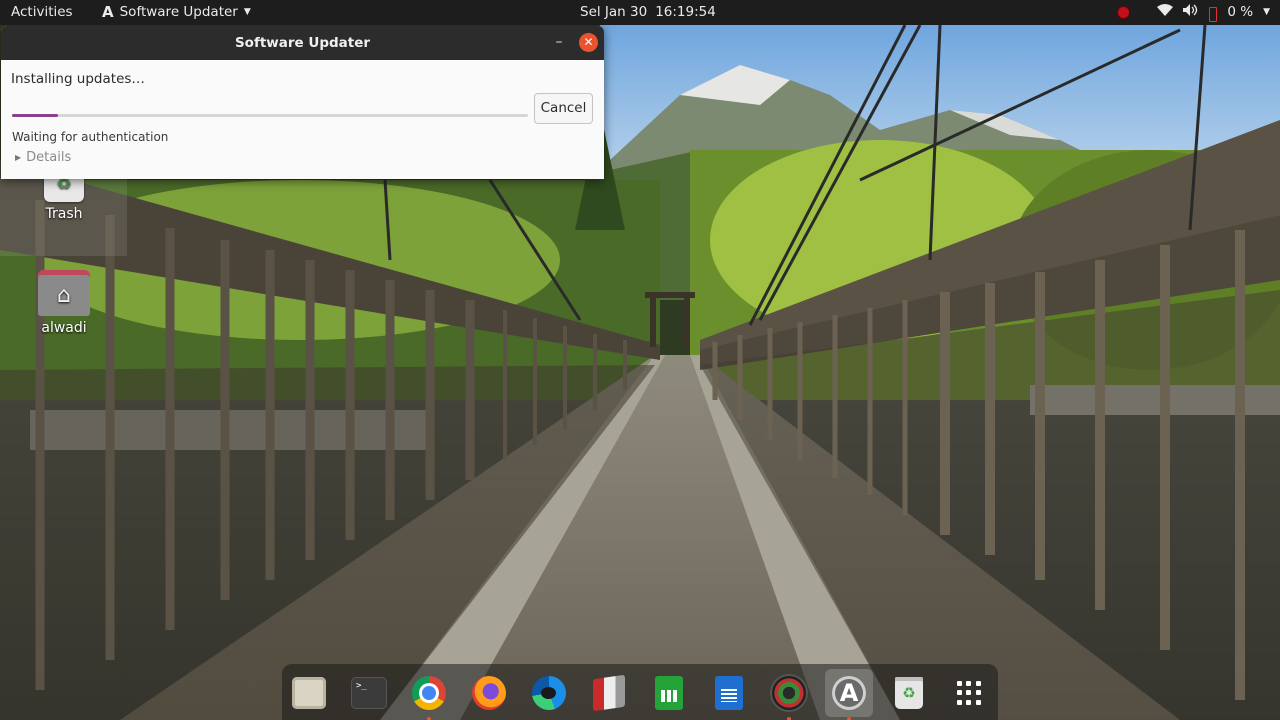 The width and height of the screenshot is (1280, 720). Describe the element at coordinates (64, 214) in the screenshot. I see `desktop-icon-label: Trash` at that location.